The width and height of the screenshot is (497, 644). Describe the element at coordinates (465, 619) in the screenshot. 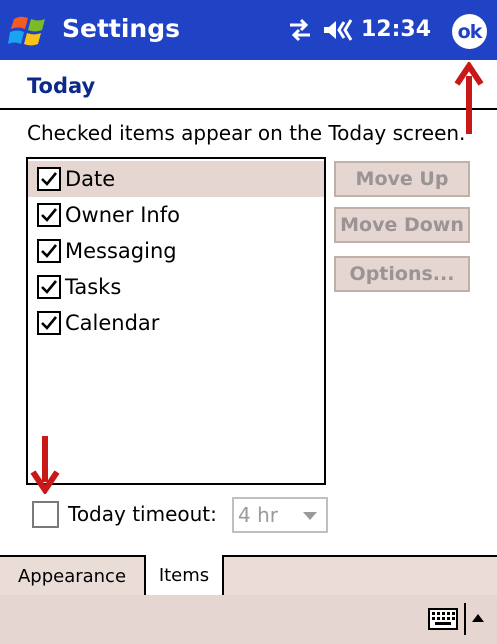

I see `sip-divider` at that location.